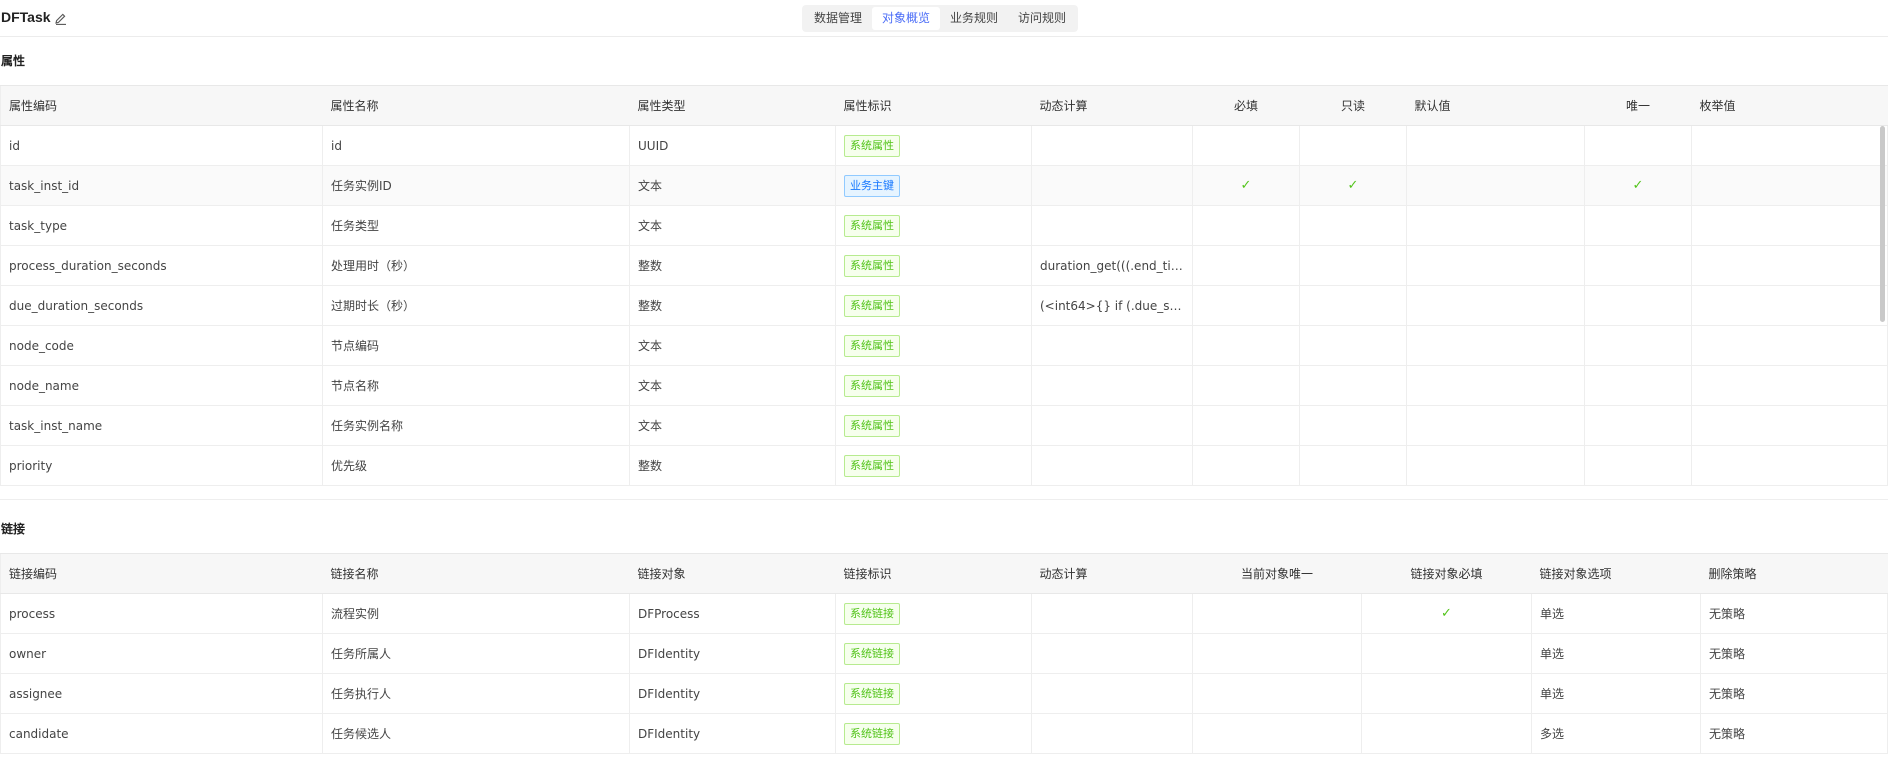 Image resolution: width=1888 pixels, height=771 pixels. What do you see at coordinates (872, 693) in the screenshot?
I see `link-tag: 系统链接` at bounding box center [872, 693].